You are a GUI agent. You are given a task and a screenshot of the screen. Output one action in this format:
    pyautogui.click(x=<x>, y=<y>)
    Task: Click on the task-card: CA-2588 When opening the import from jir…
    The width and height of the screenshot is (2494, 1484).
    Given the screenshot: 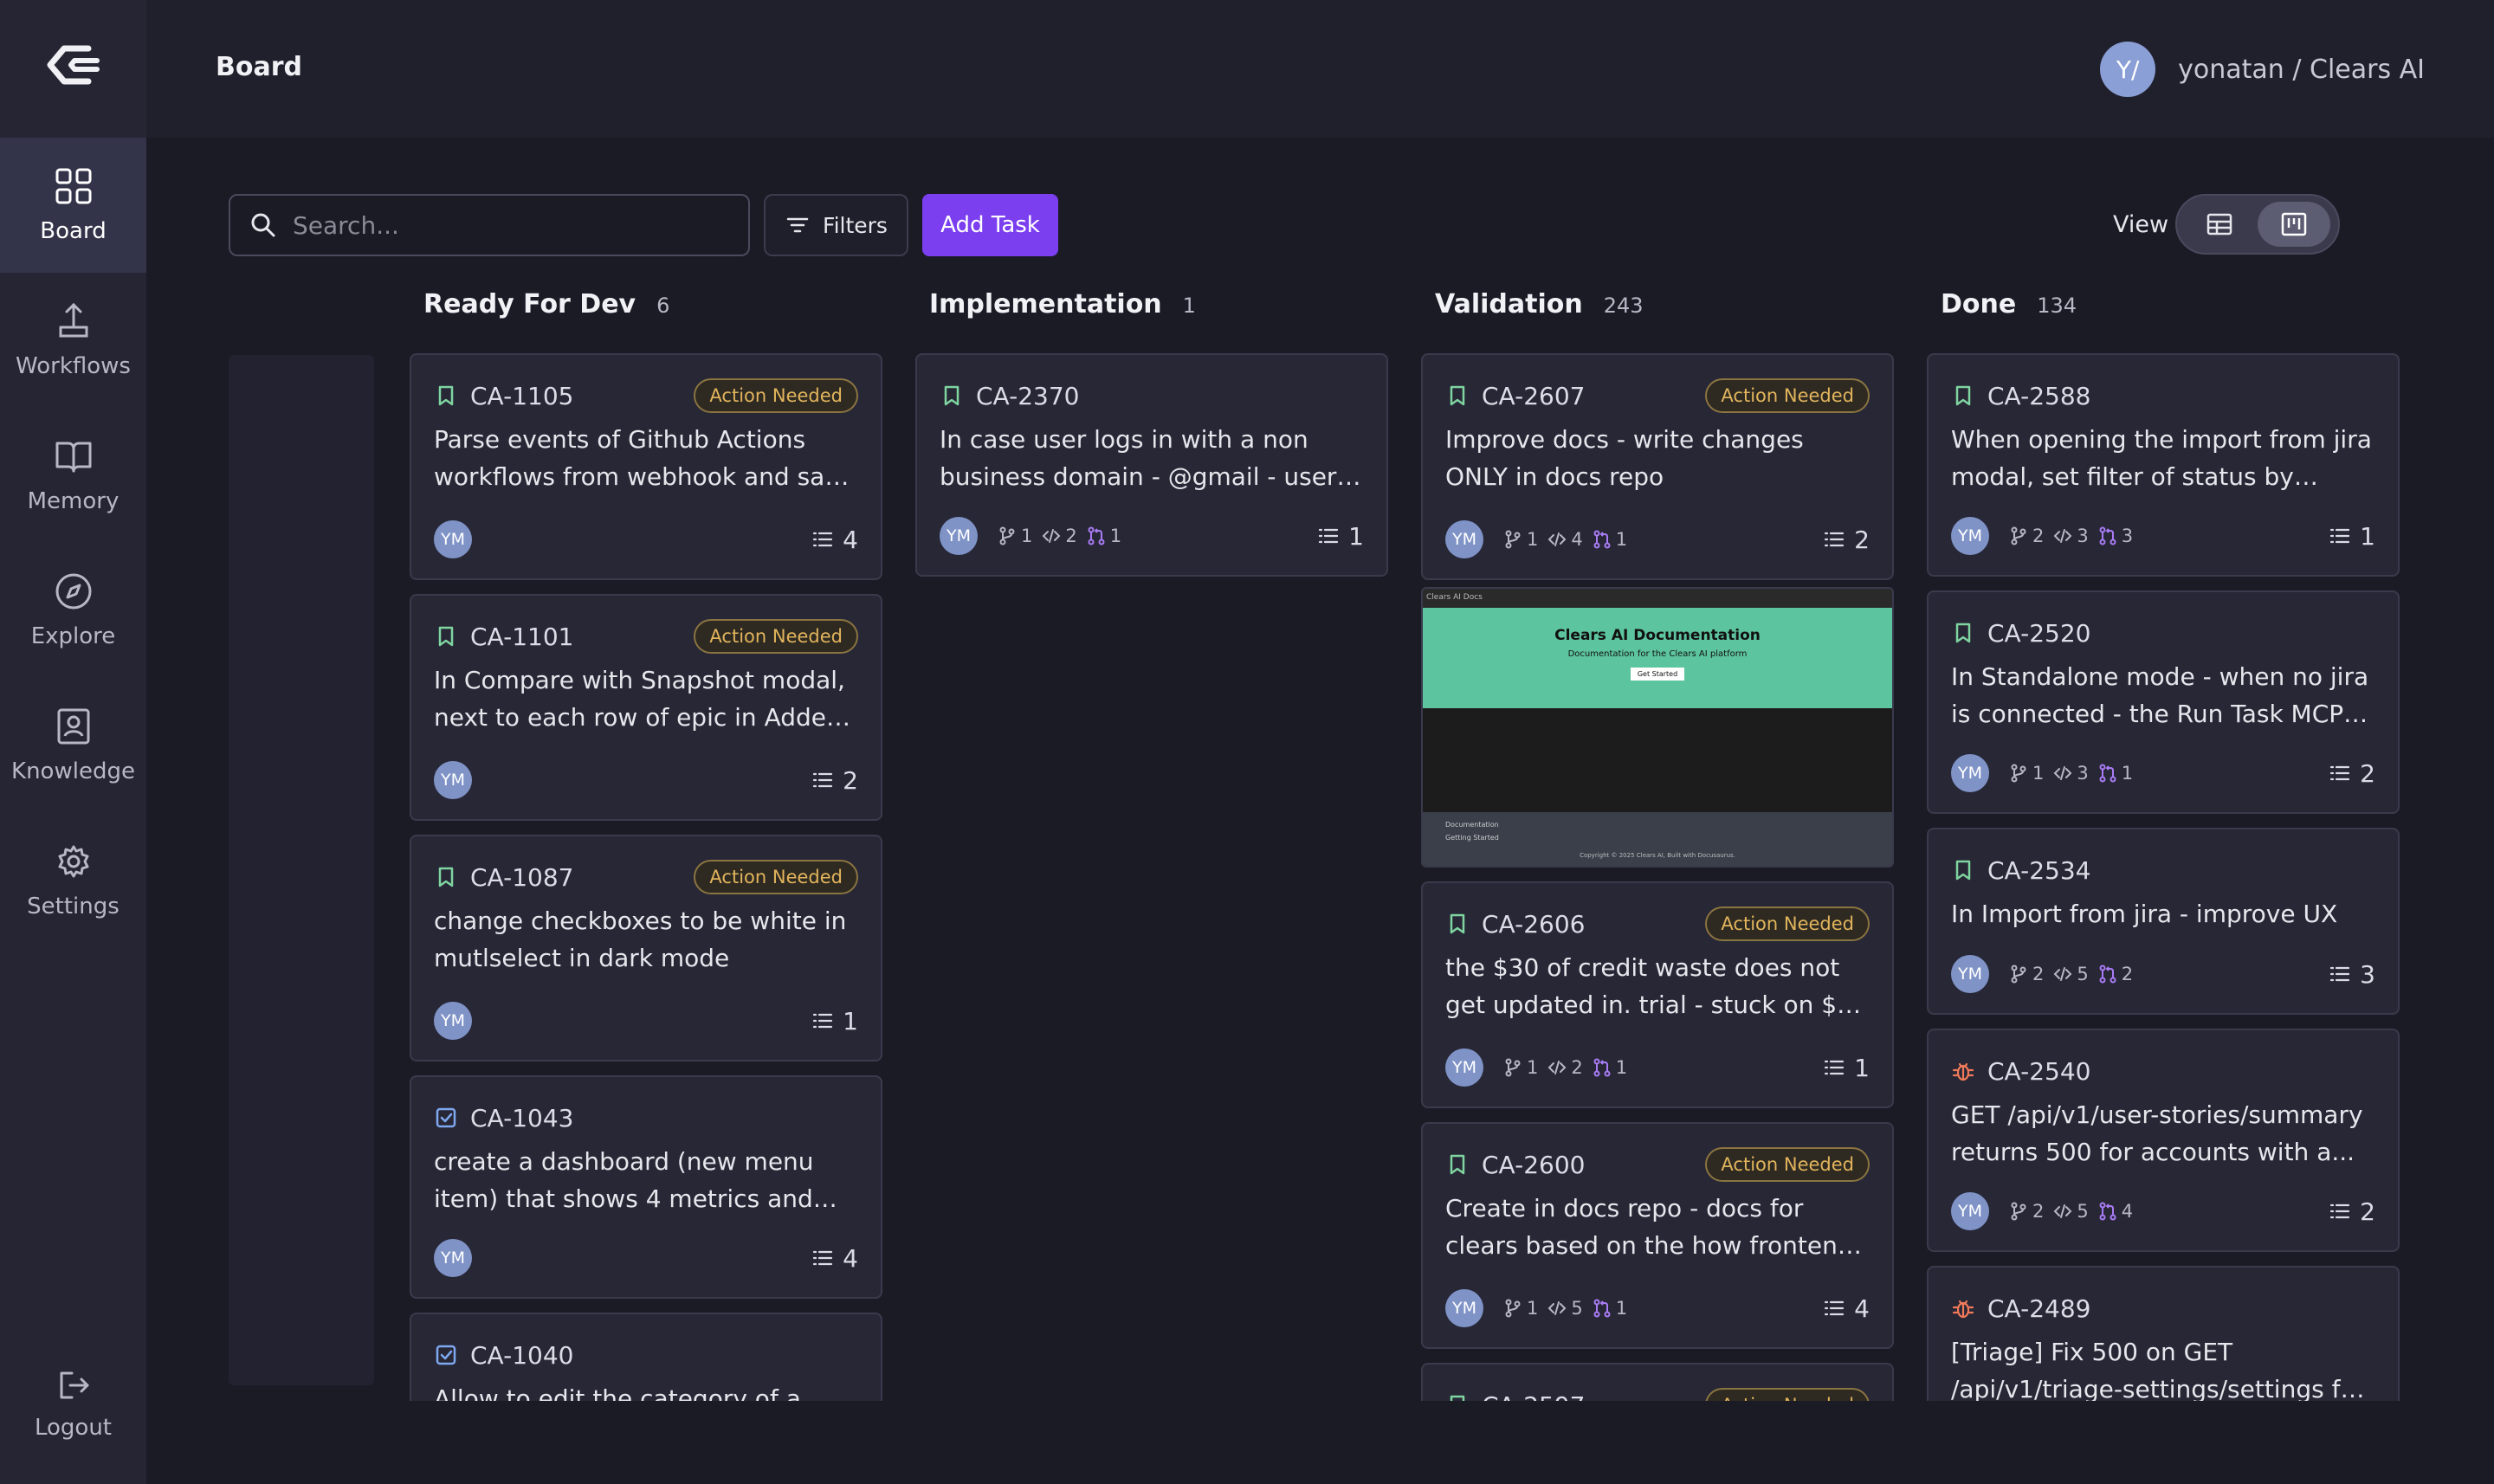 What is the action you would take?
    pyautogui.click(x=2163, y=465)
    